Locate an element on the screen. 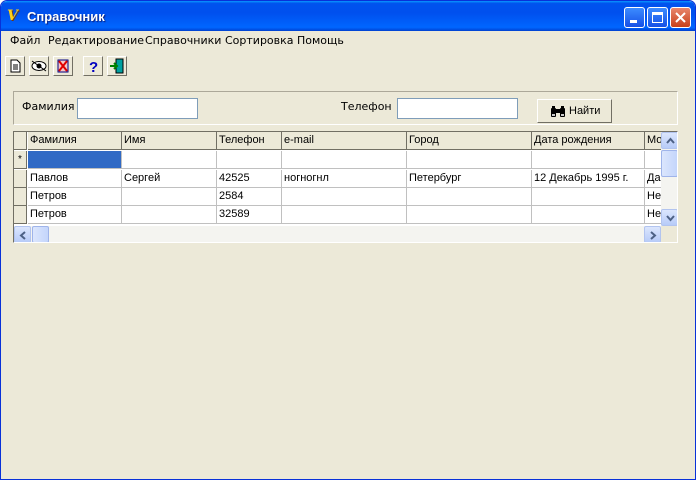 The width and height of the screenshot is (696, 480). close-icon is located at coordinates (680, 17).